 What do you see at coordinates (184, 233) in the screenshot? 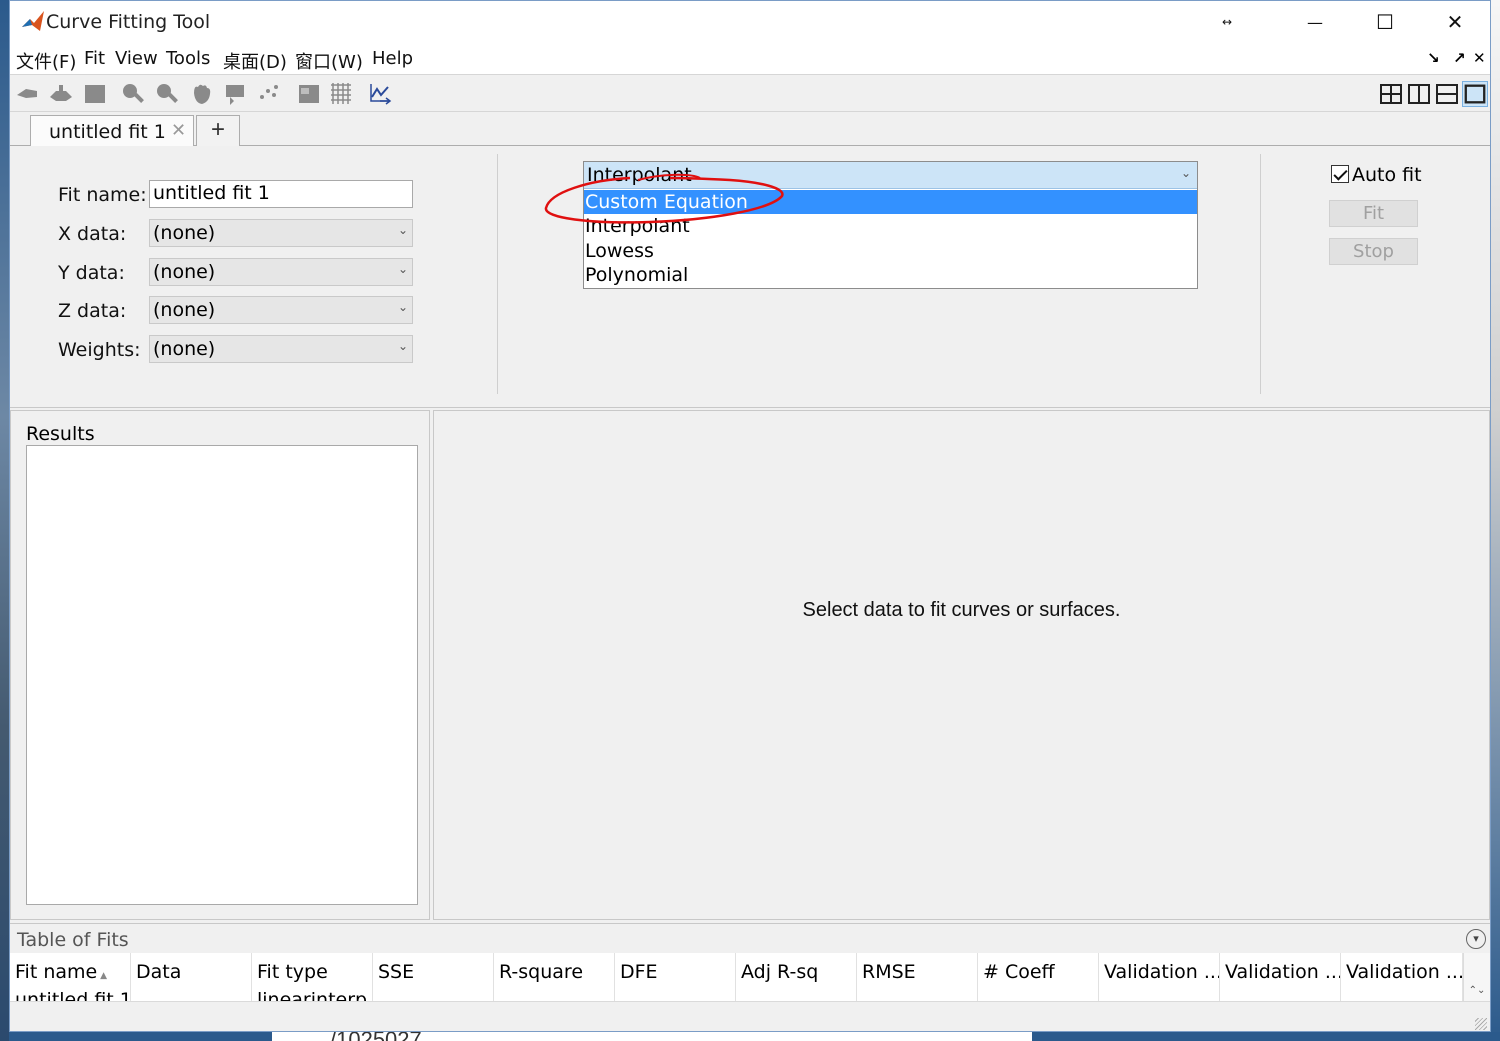
I see `x-data-value: (none)` at bounding box center [184, 233].